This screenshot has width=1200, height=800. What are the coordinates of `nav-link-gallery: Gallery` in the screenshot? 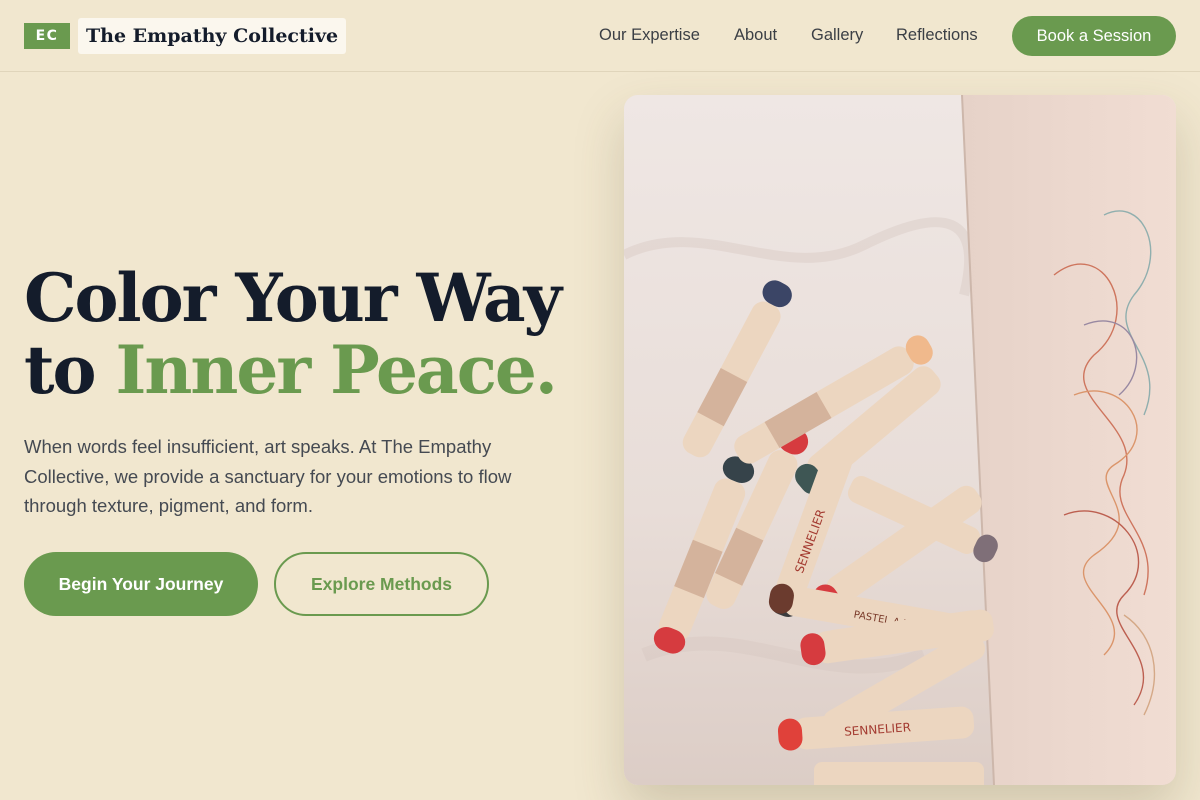 It's located at (837, 35).